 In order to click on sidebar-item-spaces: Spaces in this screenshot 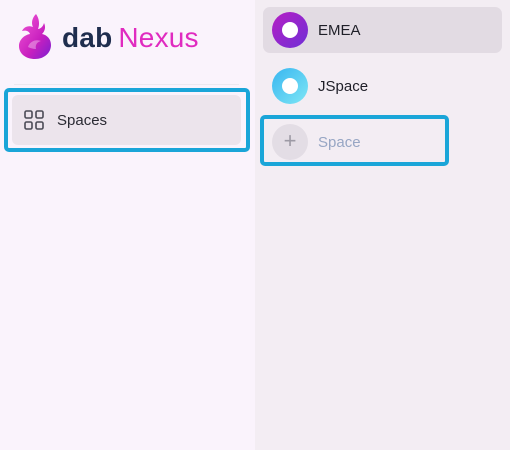, I will do `click(126, 120)`.